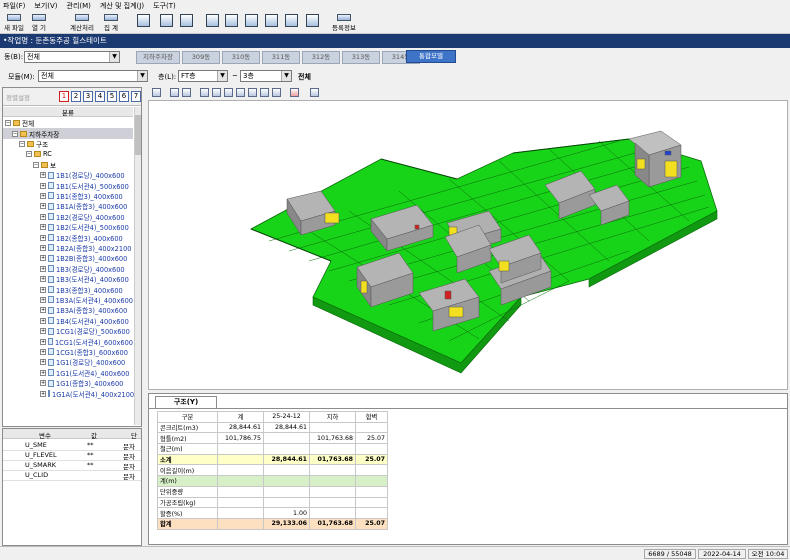 The image size is (790, 560). Describe the element at coordinates (201, 57) in the screenshot. I see `tab-building-1: 309동` at that location.